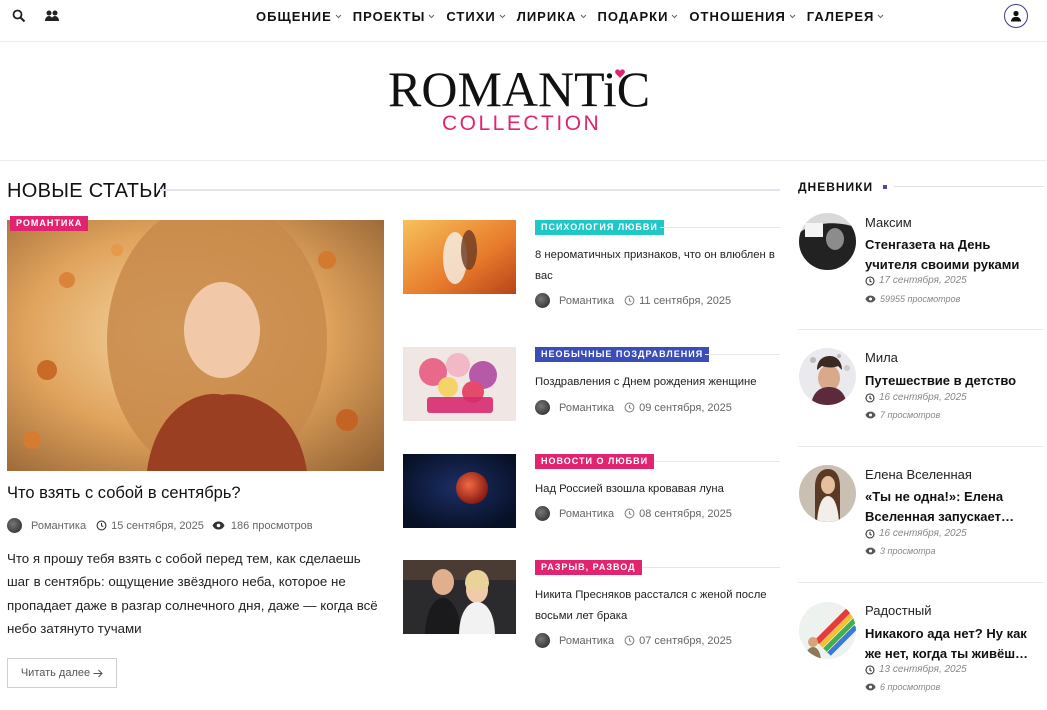  Describe the element at coordinates (87, 191) in the screenshot. I see `section-title: НОВЫЕ СТАТЬИ` at that location.